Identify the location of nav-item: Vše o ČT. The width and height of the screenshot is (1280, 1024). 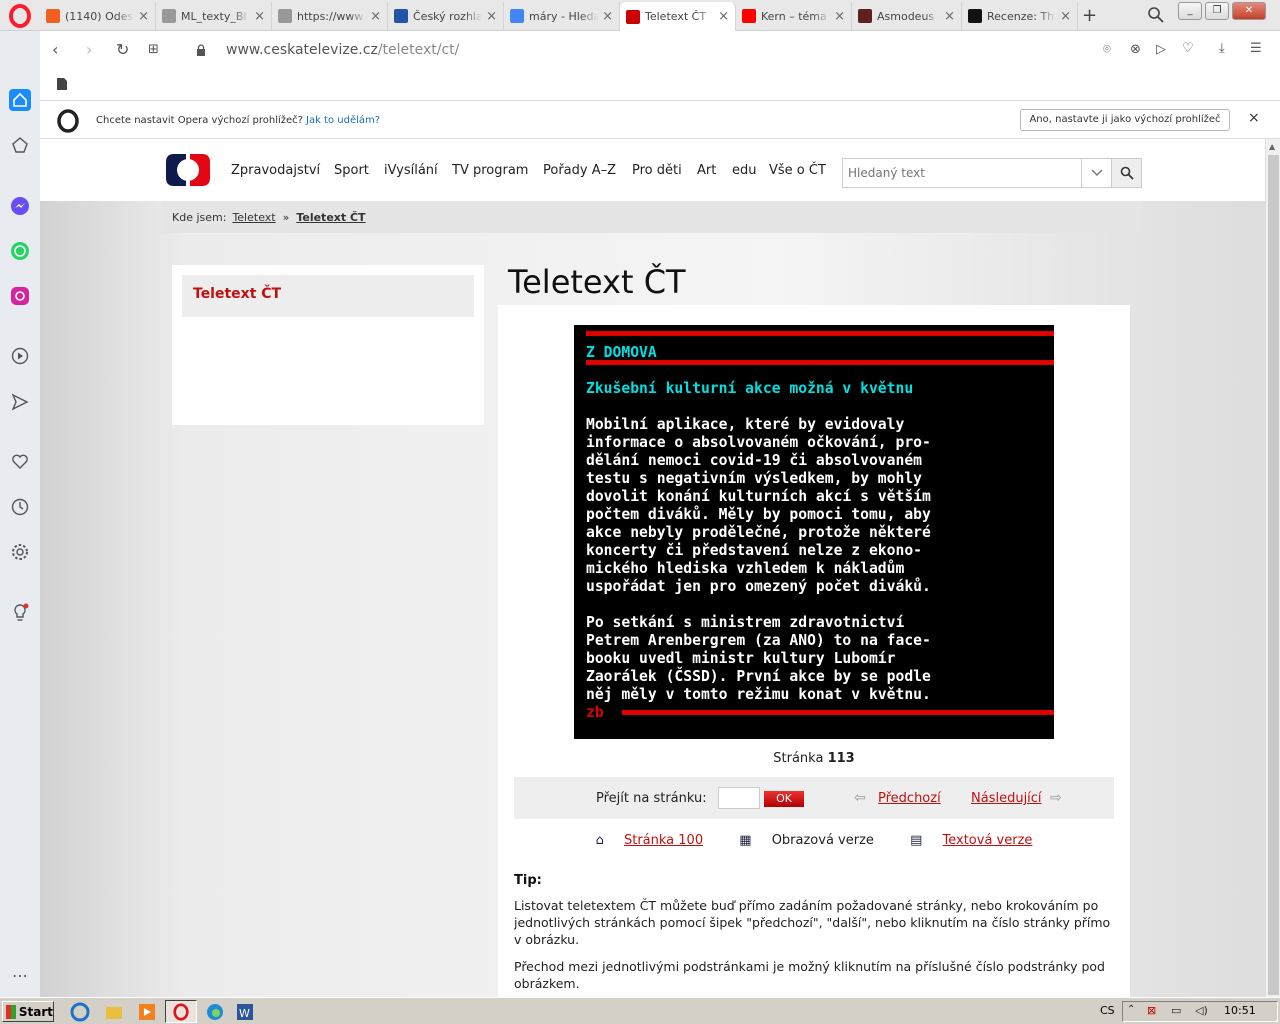
(797, 170).